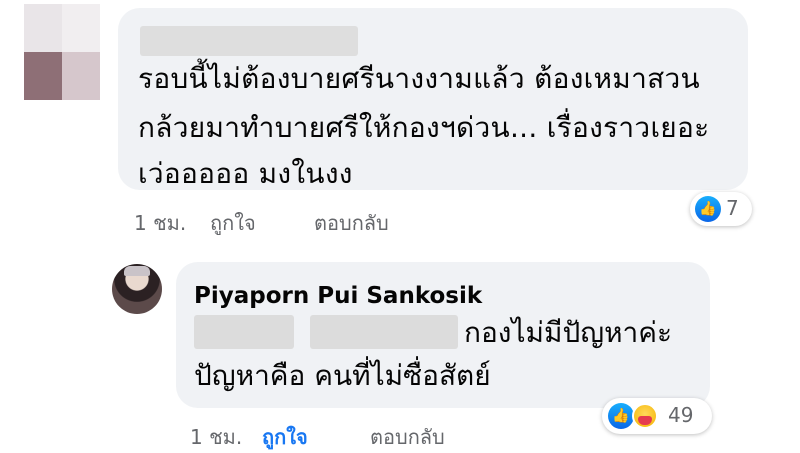  I want to click on reply-author-avatar, so click(137, 289).